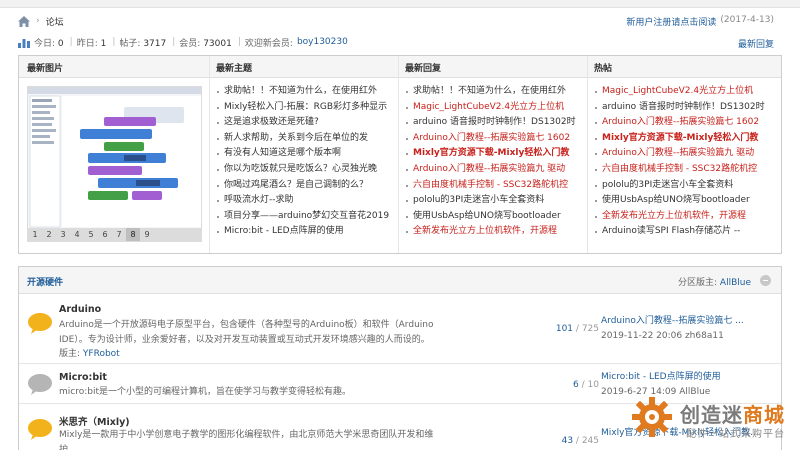 Image resolution: width=800 pixels, height=450 pixels. Describe the element at coordinates (603, 69) in the screenshot. I see `col-title-hot: 热帖` at that location.